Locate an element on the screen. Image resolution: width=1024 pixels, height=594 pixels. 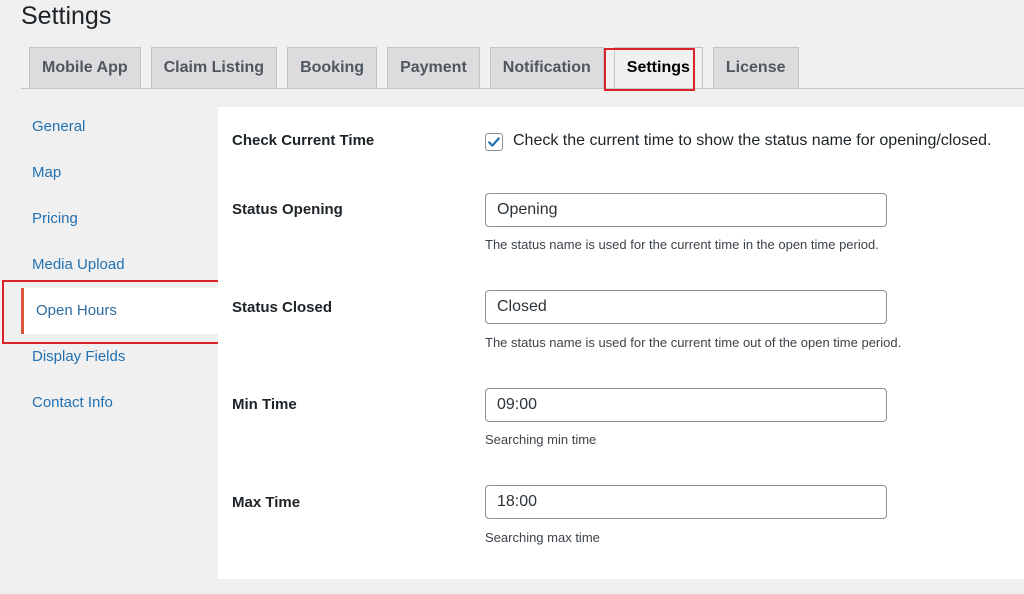
tab-settings: Settings is located at coordinates (658, 67).